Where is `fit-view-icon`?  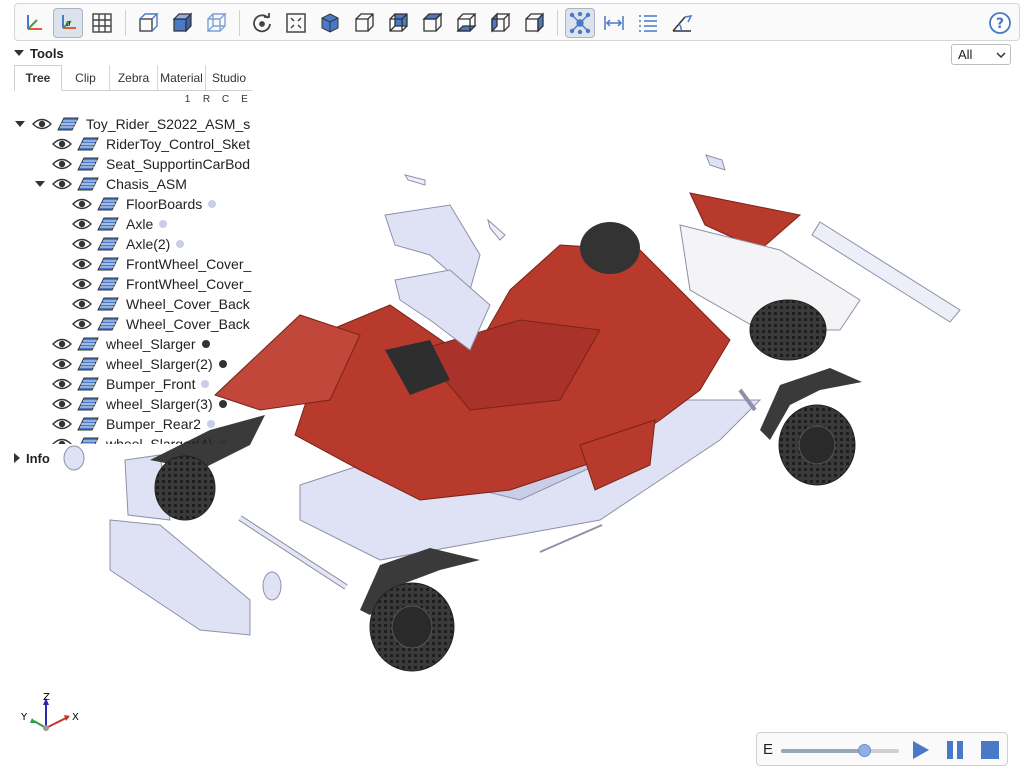
fit-view-icon is located at coordinates (296, 23).